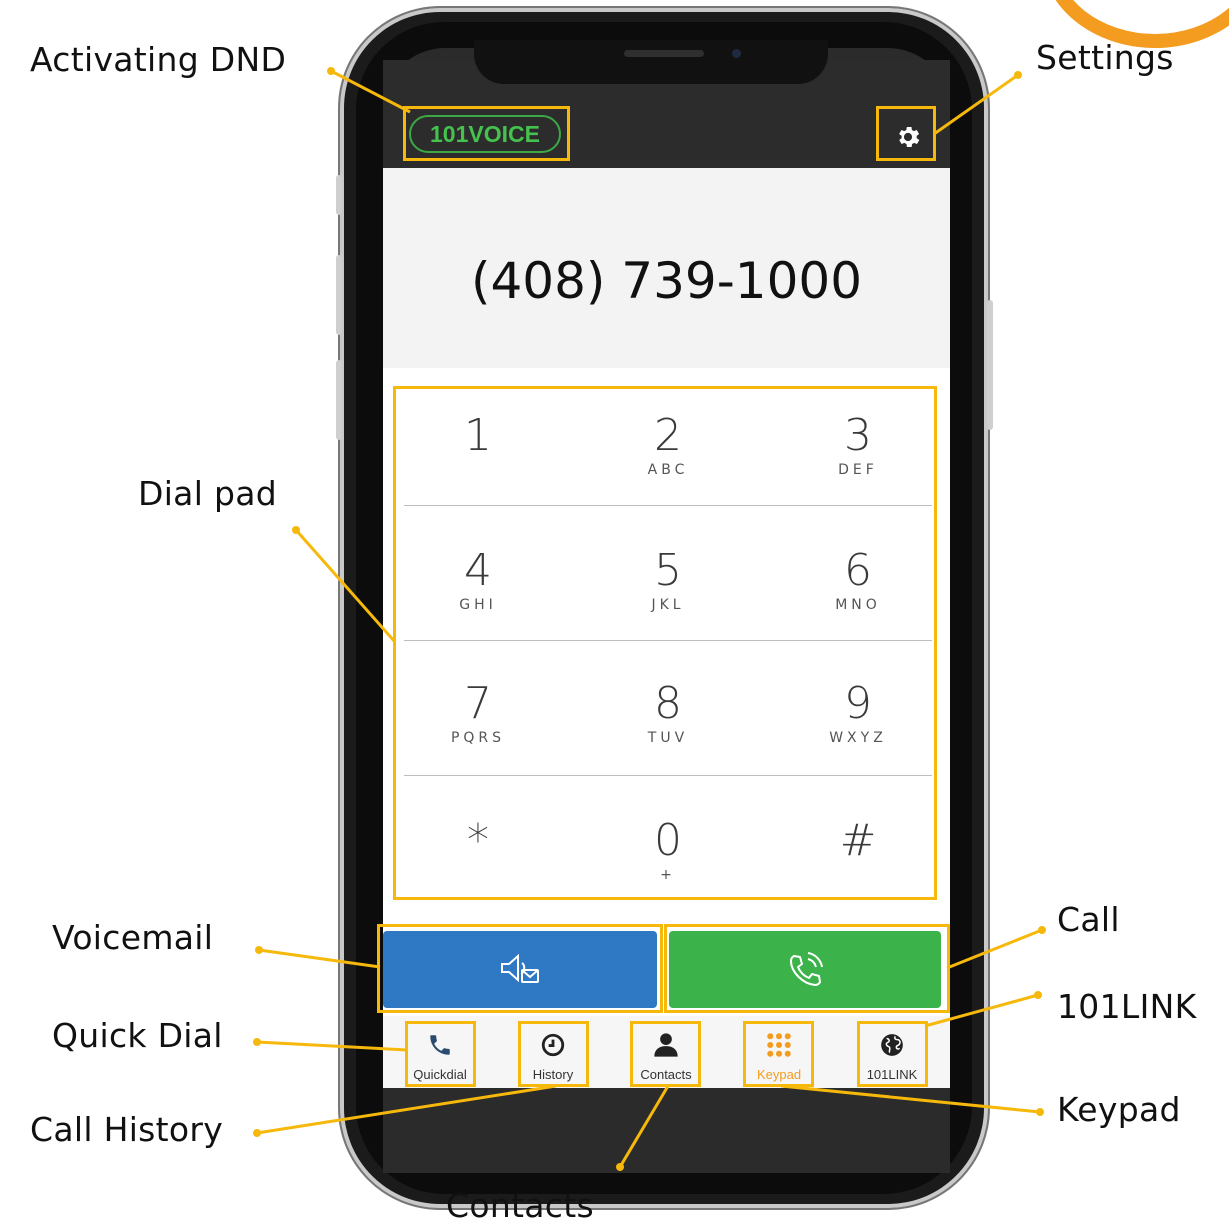 This screenshot has height=1225, width=1229. What do you see at coordinates (339, 295) in the screenshot?
I see `volume-up-button` at bounding box center [339, 295].